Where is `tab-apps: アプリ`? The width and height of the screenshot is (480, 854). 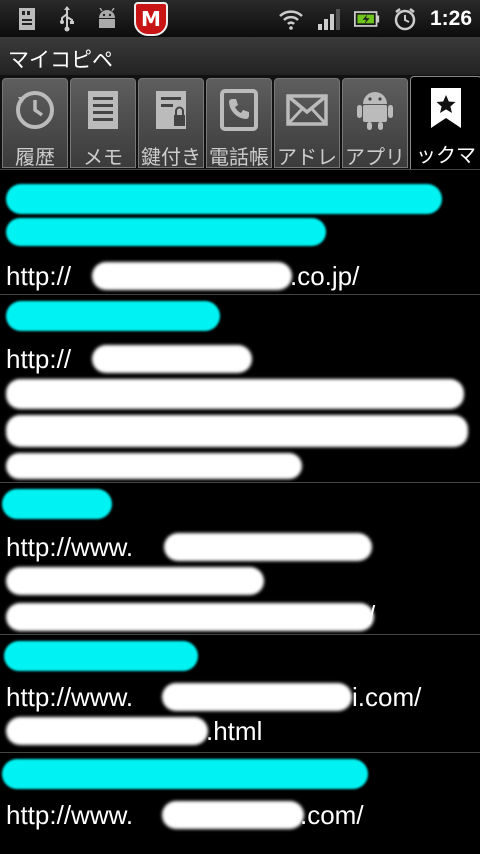
tab-apps: アプリ is located at coordinates (375, 123).